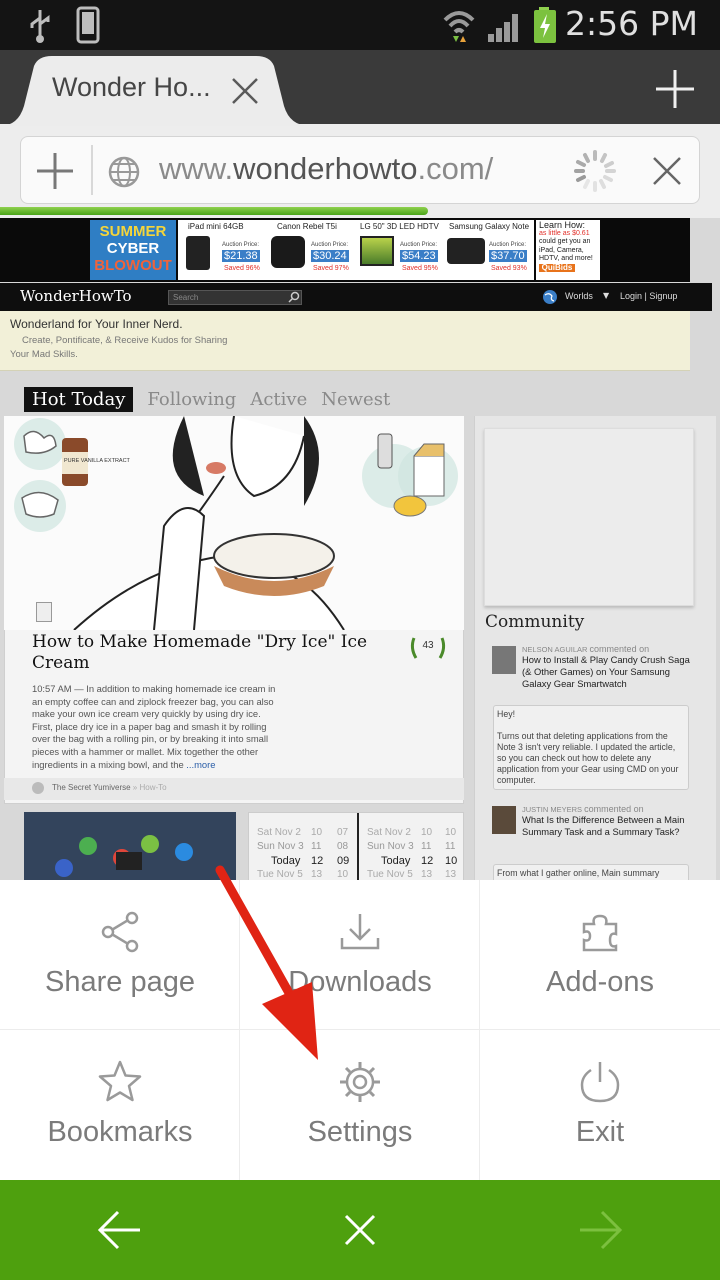  I want to click on byline-world: The Secret Yumiverse, so click(91, 787).